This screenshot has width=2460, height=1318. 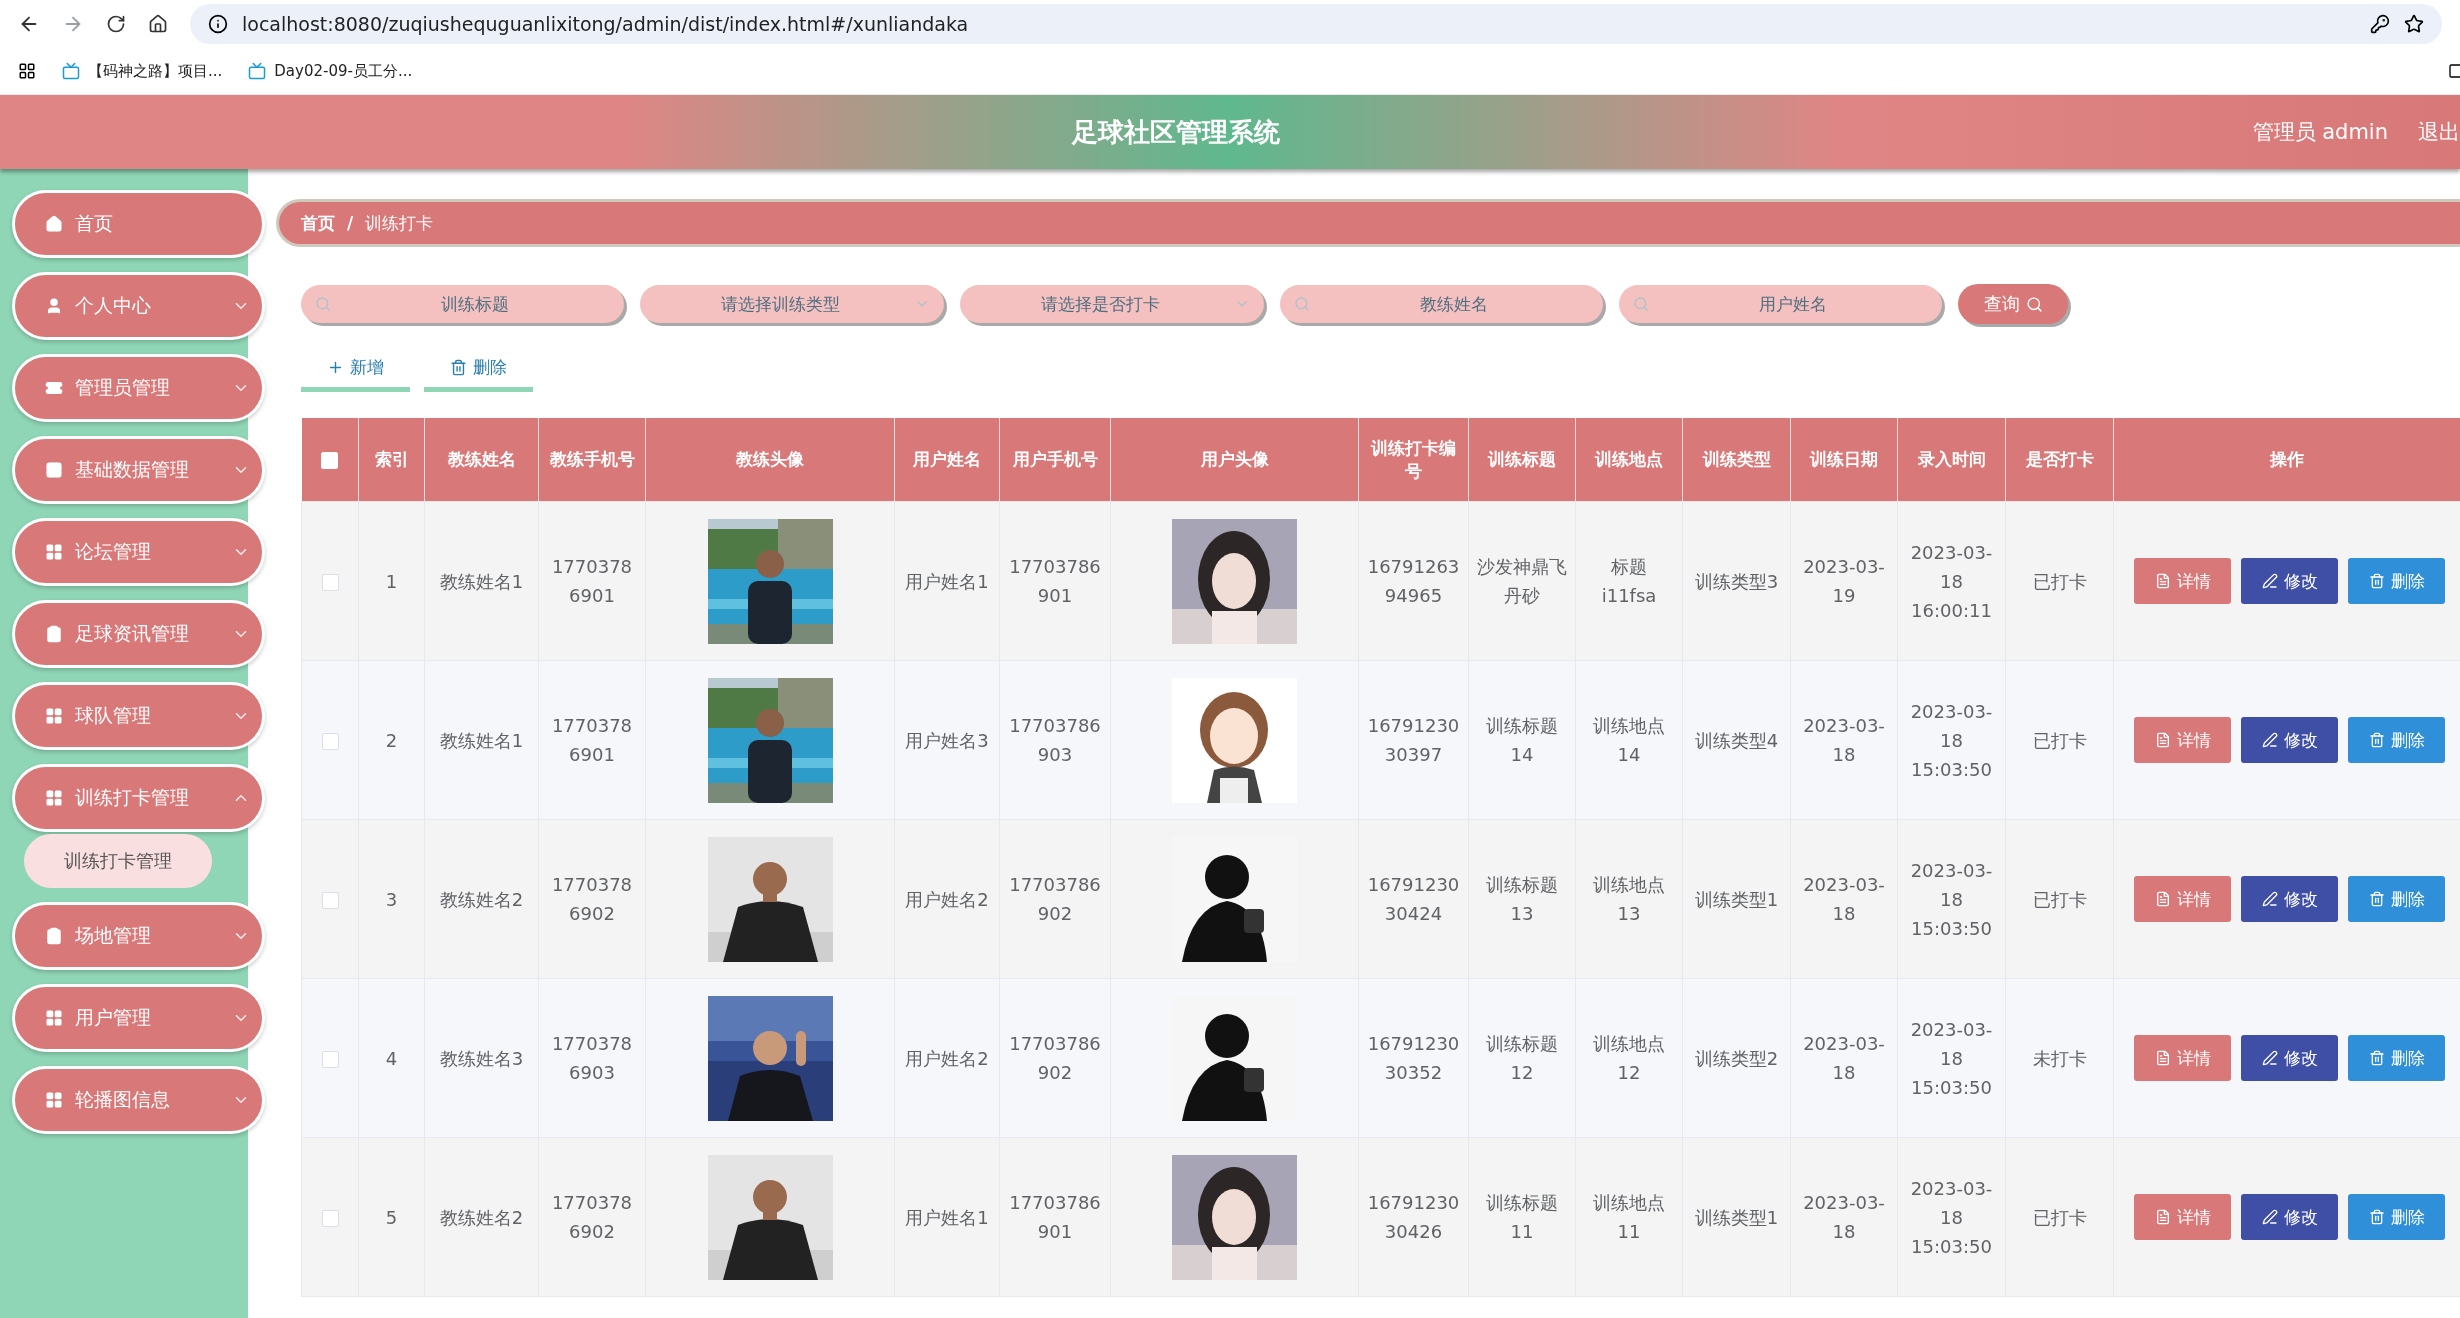 What do you see at coordinates (355, 370) in the screenshot?
I see `add-button: 新增` at bounding box center [355, 370].